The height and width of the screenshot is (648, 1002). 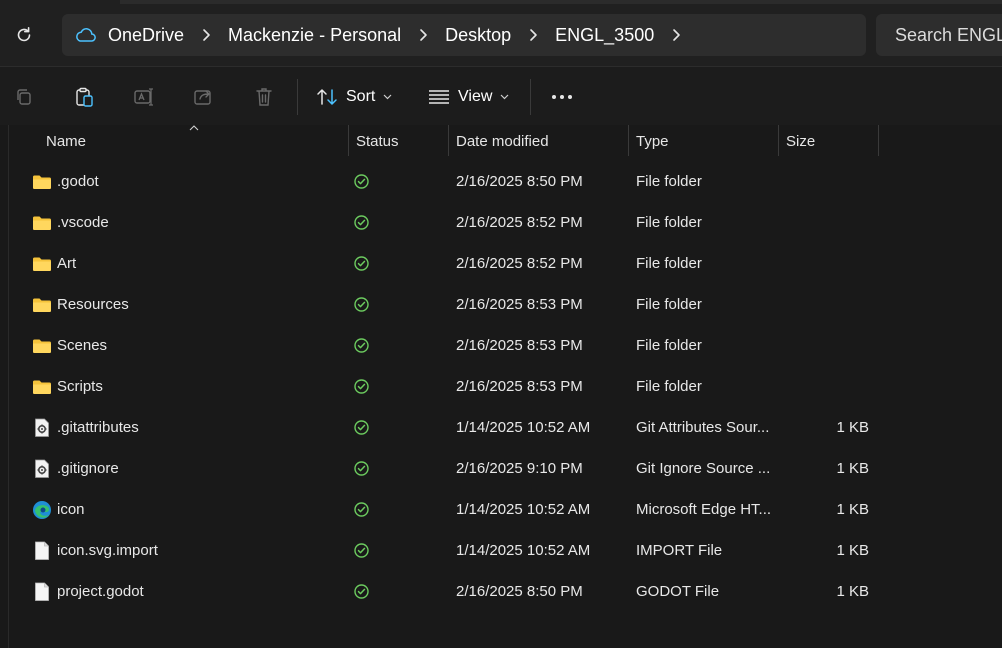 I want to click on file-date-modified: 2/16/2025 8:52 PM, so click(x=519, y=263).